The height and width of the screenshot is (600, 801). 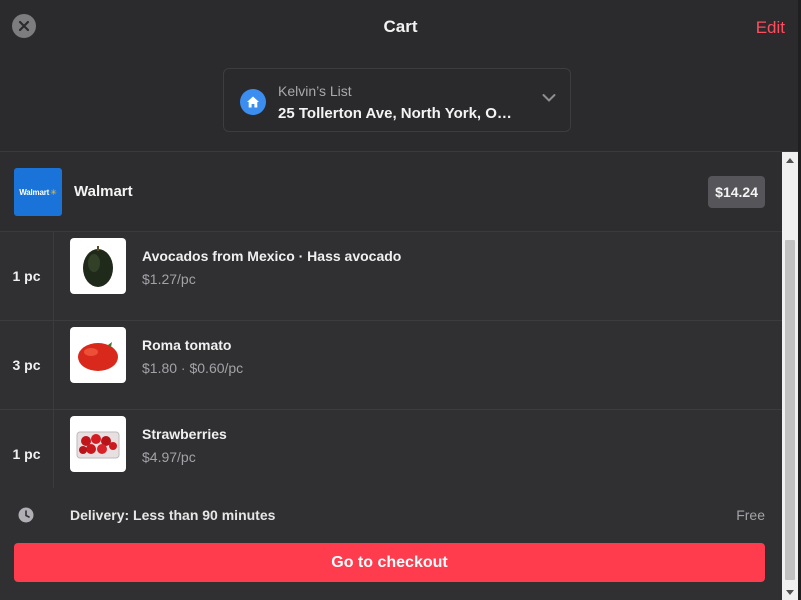 What do you see at coordinates (790, 592) in the screenshot?
I see `scroll-down-arrow-icon` at bounding box center [790, 592].